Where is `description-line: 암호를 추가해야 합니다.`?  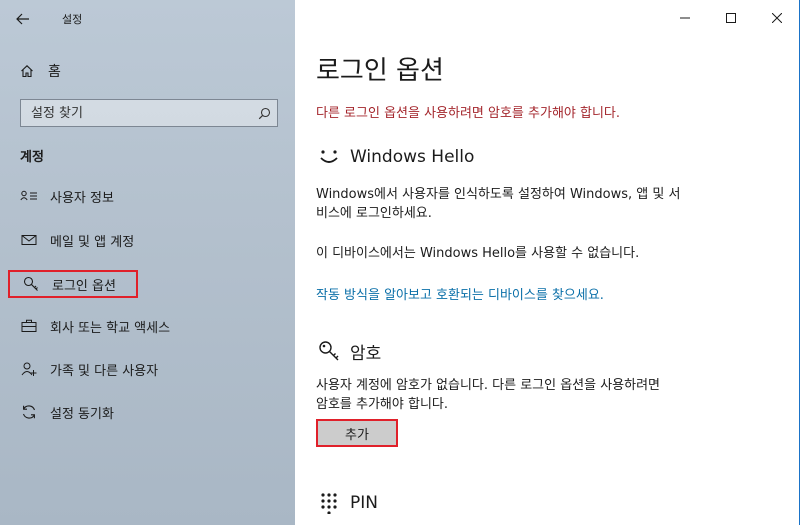 description-line: 암호를 추가해야 합니다. is located at coordinates (382, 404).